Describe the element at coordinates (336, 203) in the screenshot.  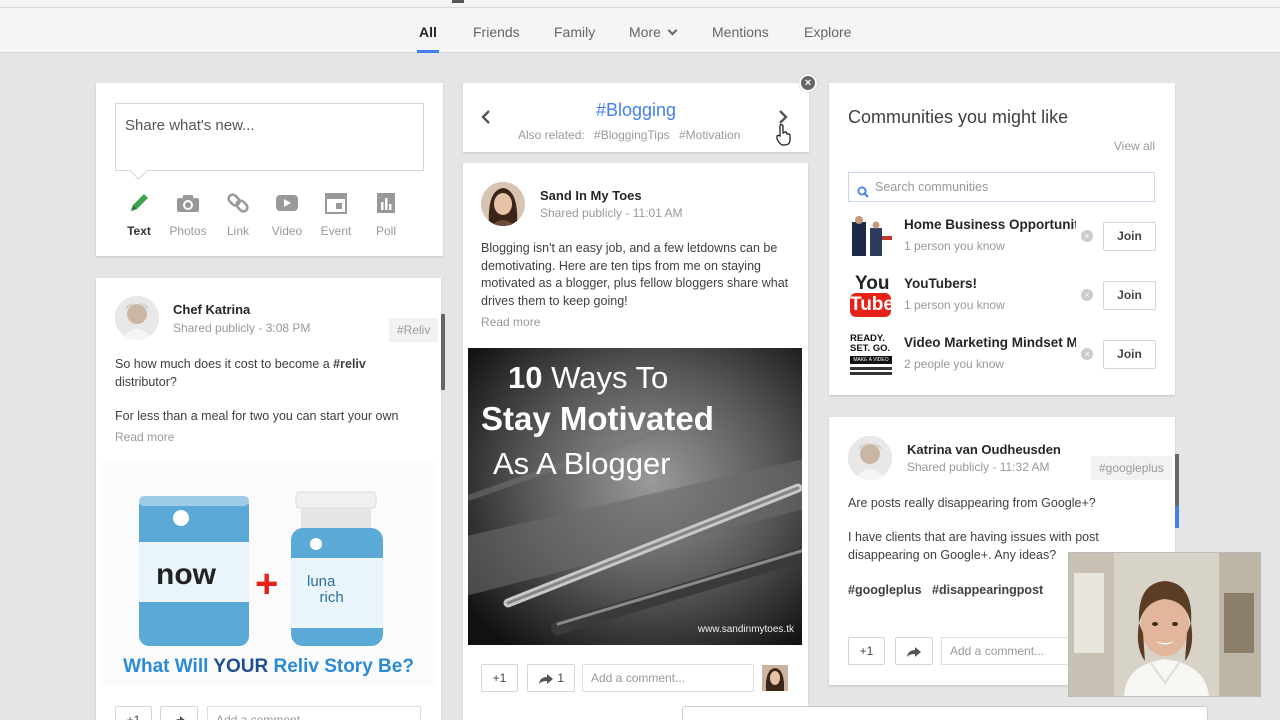
I see `calendar-icon` at that location.